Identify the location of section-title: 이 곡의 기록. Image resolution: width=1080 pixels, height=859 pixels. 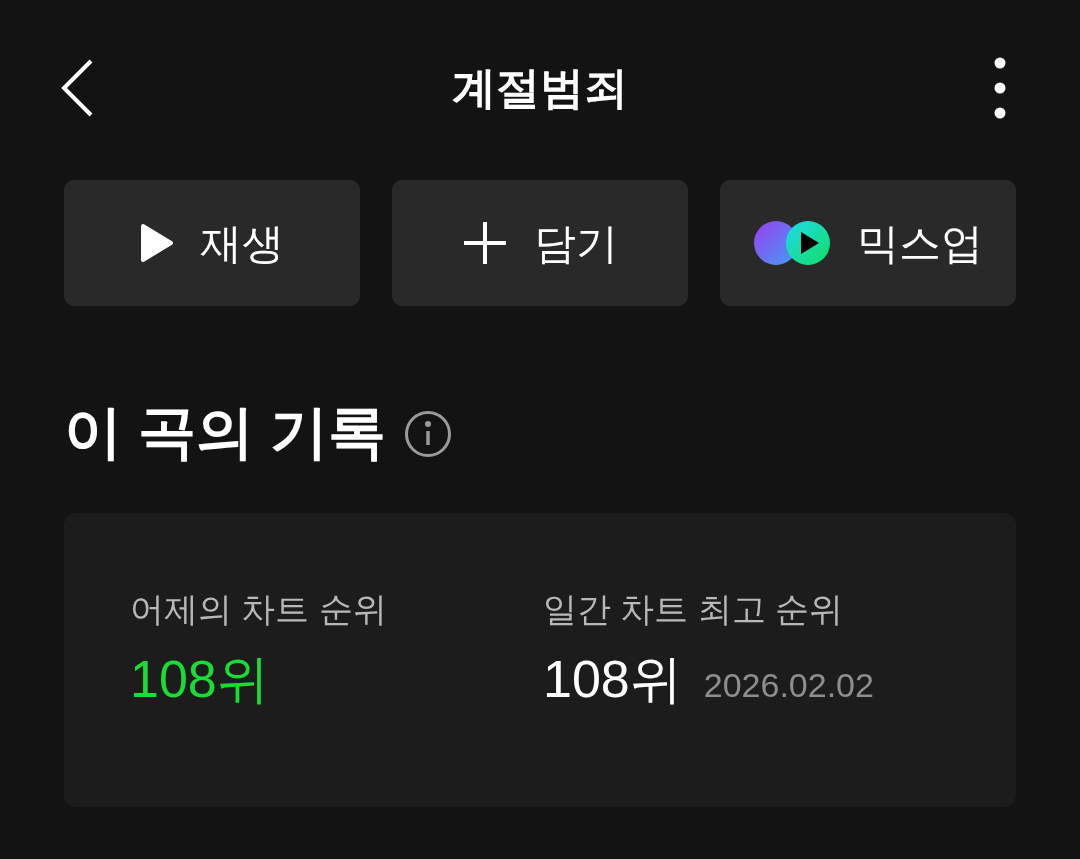
(225, 431).